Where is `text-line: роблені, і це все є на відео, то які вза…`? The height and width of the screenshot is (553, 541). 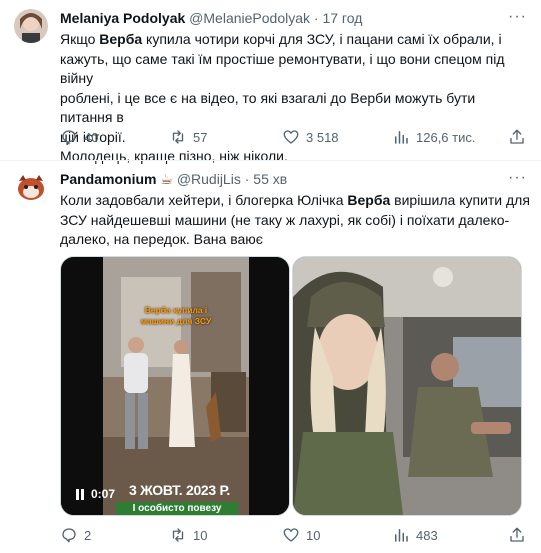
text-line: роблені, і це все є на відео, то які вза… is located at coordinates (268, 107).